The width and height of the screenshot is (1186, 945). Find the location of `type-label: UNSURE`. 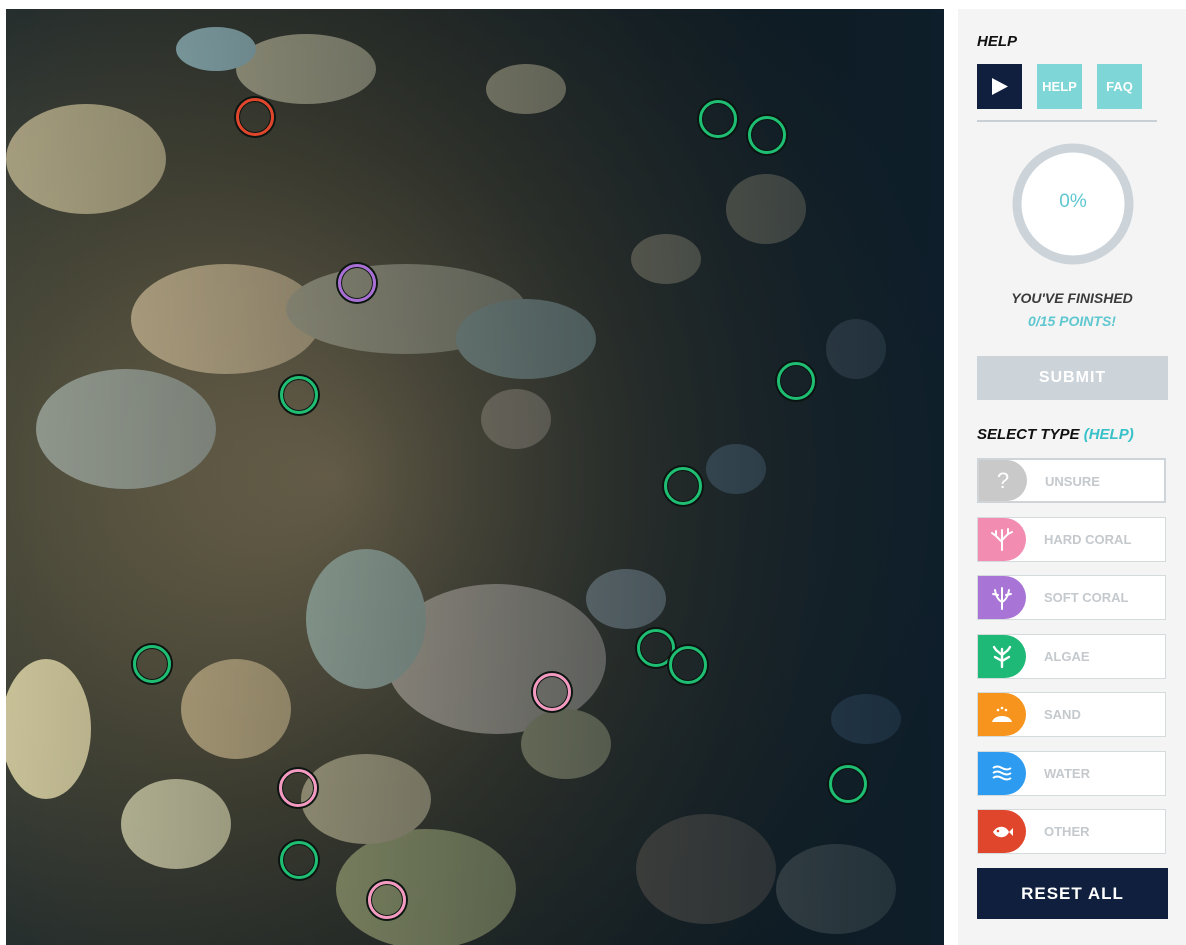

type-label: UNSURE is located at coordinates (1072, 481).